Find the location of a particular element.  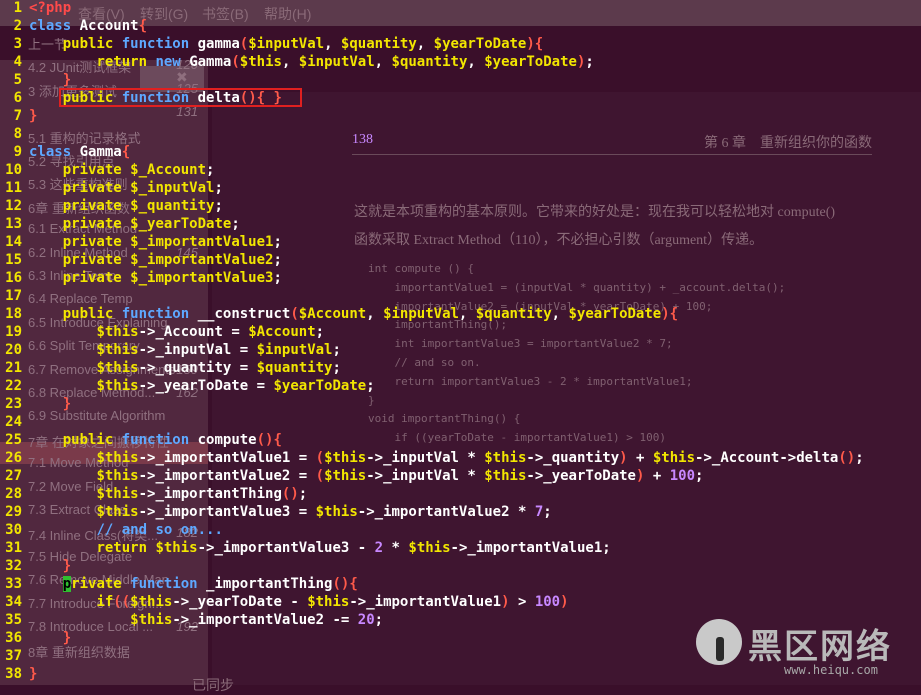

line-number: 30 is located at coordinates (13, 530).